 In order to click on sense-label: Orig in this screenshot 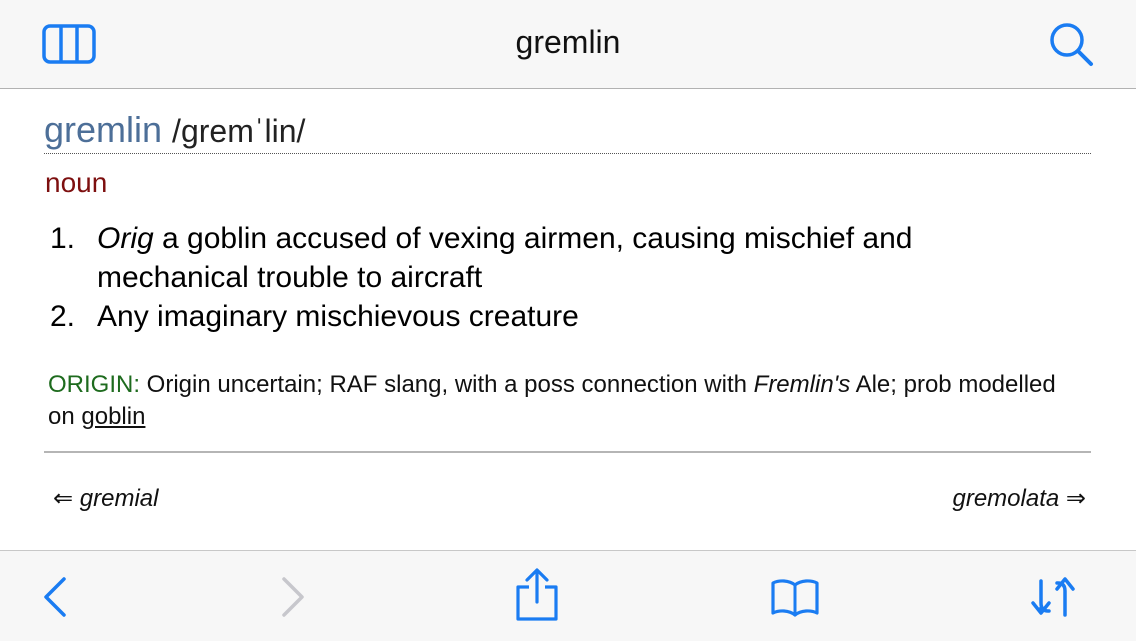, I will do `click(125, 238)`.